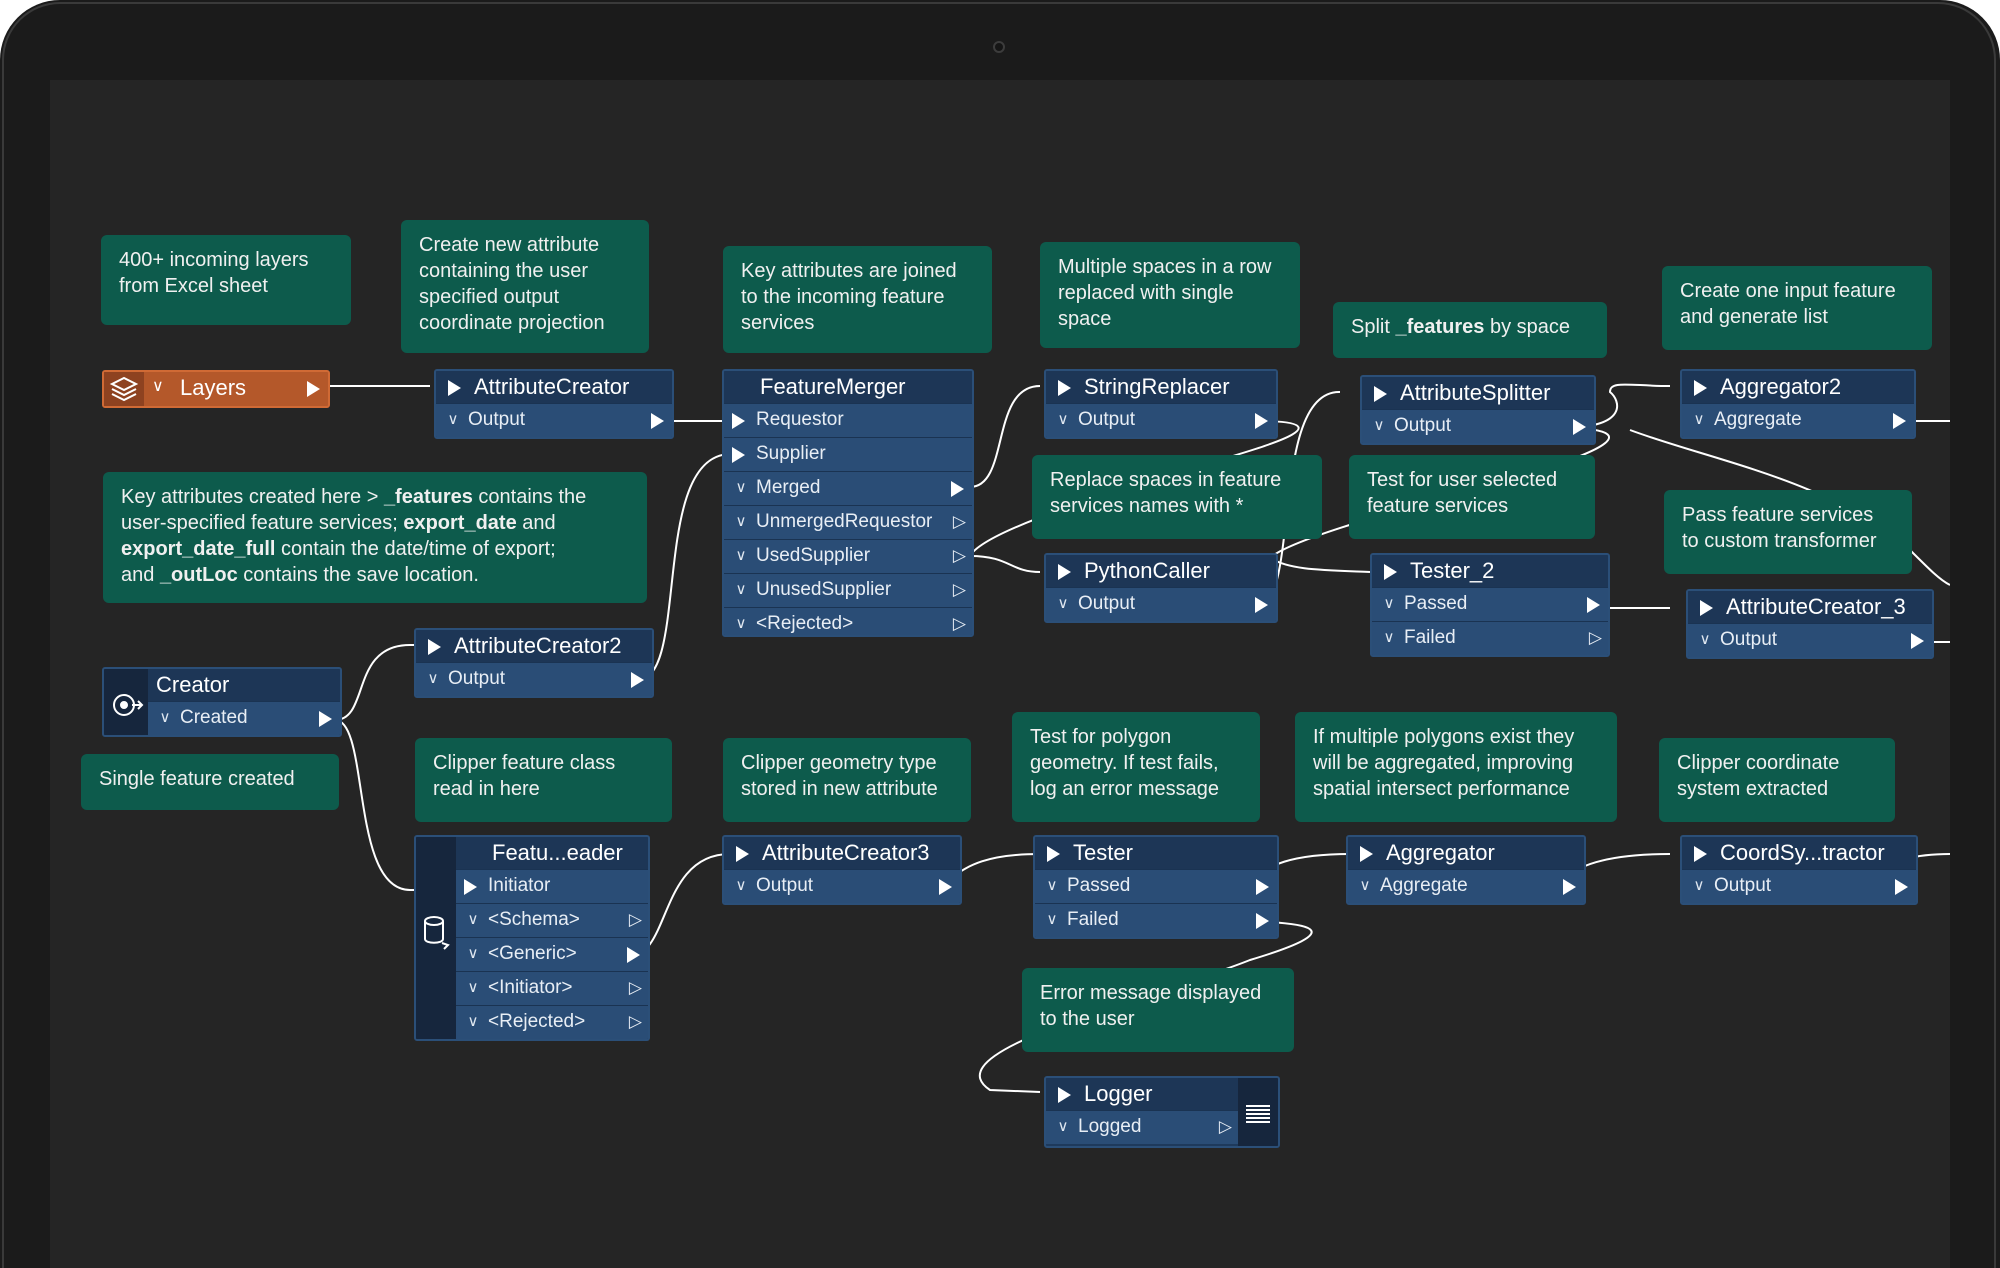 The image size is (2000, 1268). I want to click on annotation-error-message: Error message displayed to the user, so click(1158, 1010).